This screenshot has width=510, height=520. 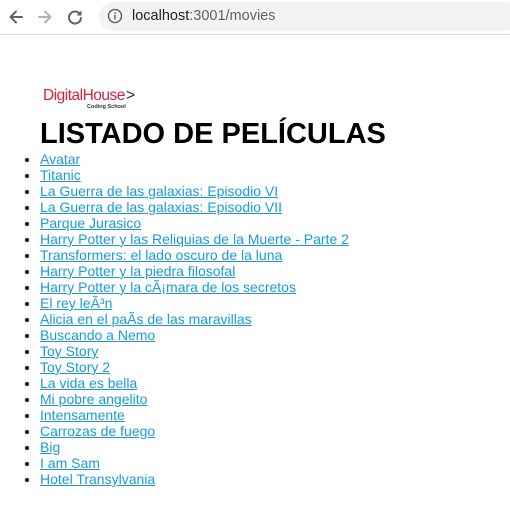 What do you see at coordinates (130, 95) in the screenshot?
I see `logo-arrow: >` at bounding box center [130, 95].